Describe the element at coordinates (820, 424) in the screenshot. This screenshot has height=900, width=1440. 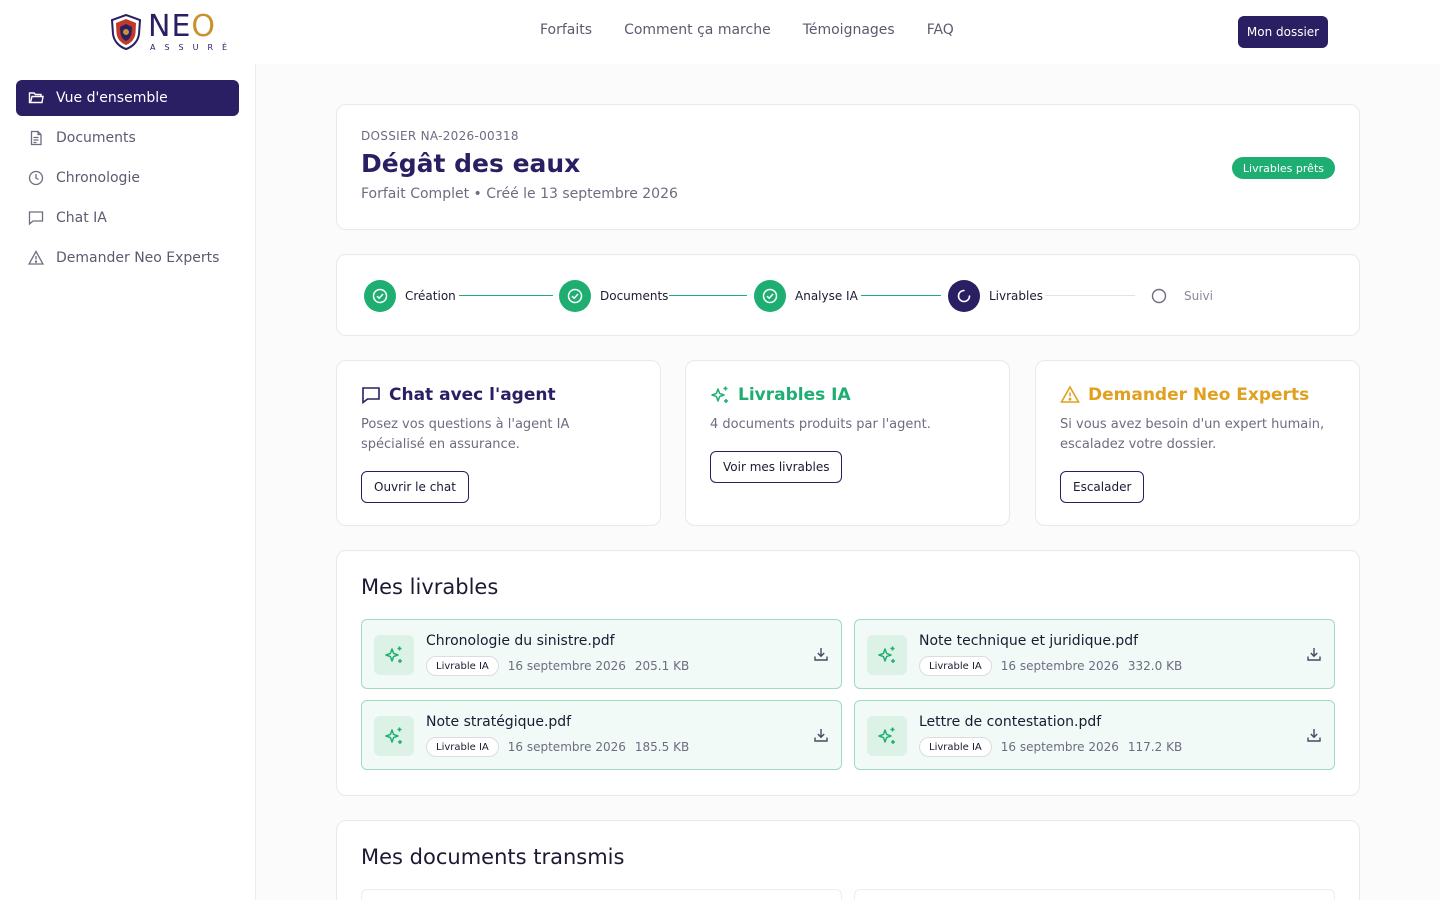
I see `card-description: 4 documents produits par l'agent.` at that location.